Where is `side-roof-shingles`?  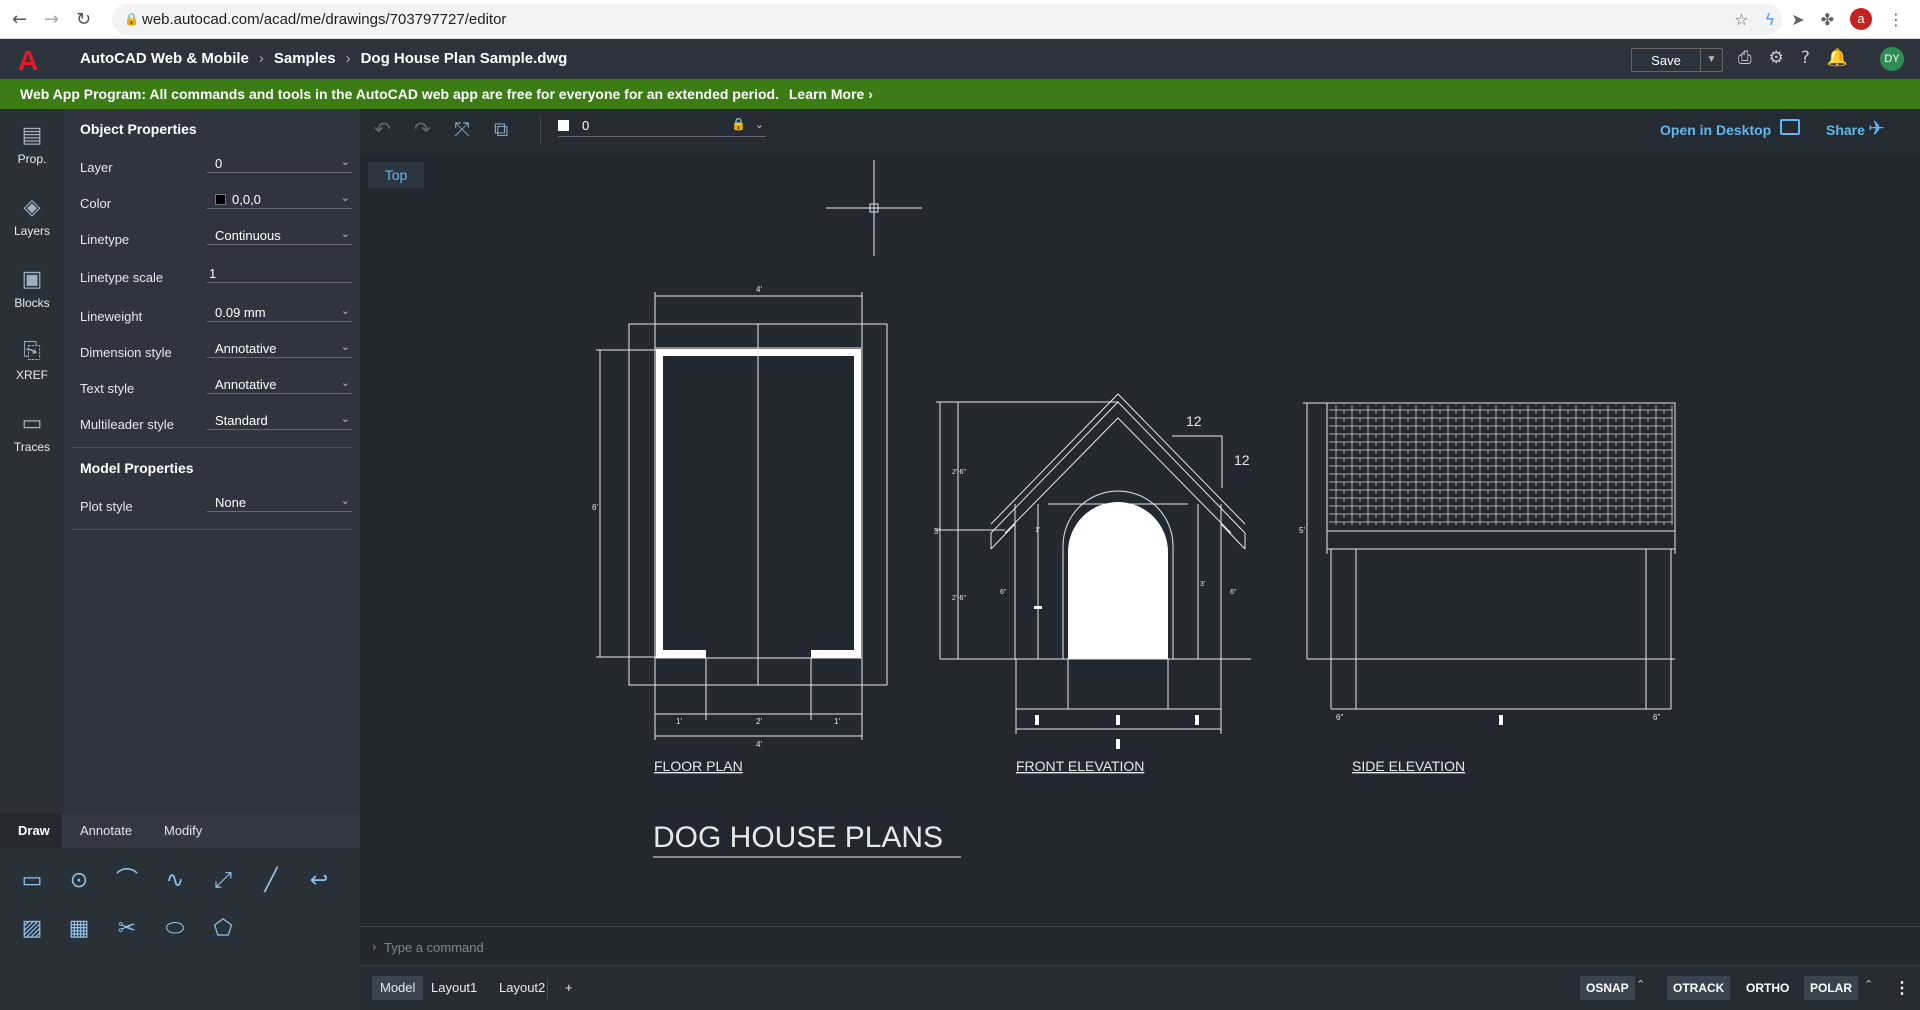
side-roof-shingles is located at coordinates (1501, 465).